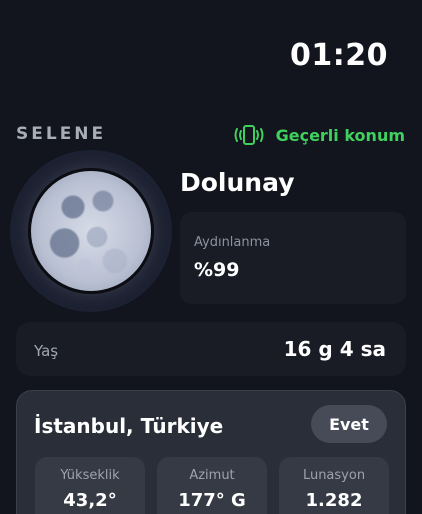 This screenshot has width=422, height=514. What do you see at coordinates (334, 485) in the screenshot?
I see `stat-lunation: Lunasyon 1.282` at bounding box center [334, 485].